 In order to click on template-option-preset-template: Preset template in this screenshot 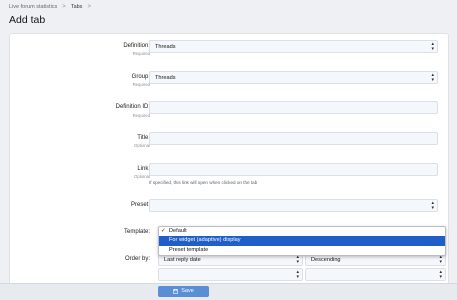, I will do `click(302, 250)`.